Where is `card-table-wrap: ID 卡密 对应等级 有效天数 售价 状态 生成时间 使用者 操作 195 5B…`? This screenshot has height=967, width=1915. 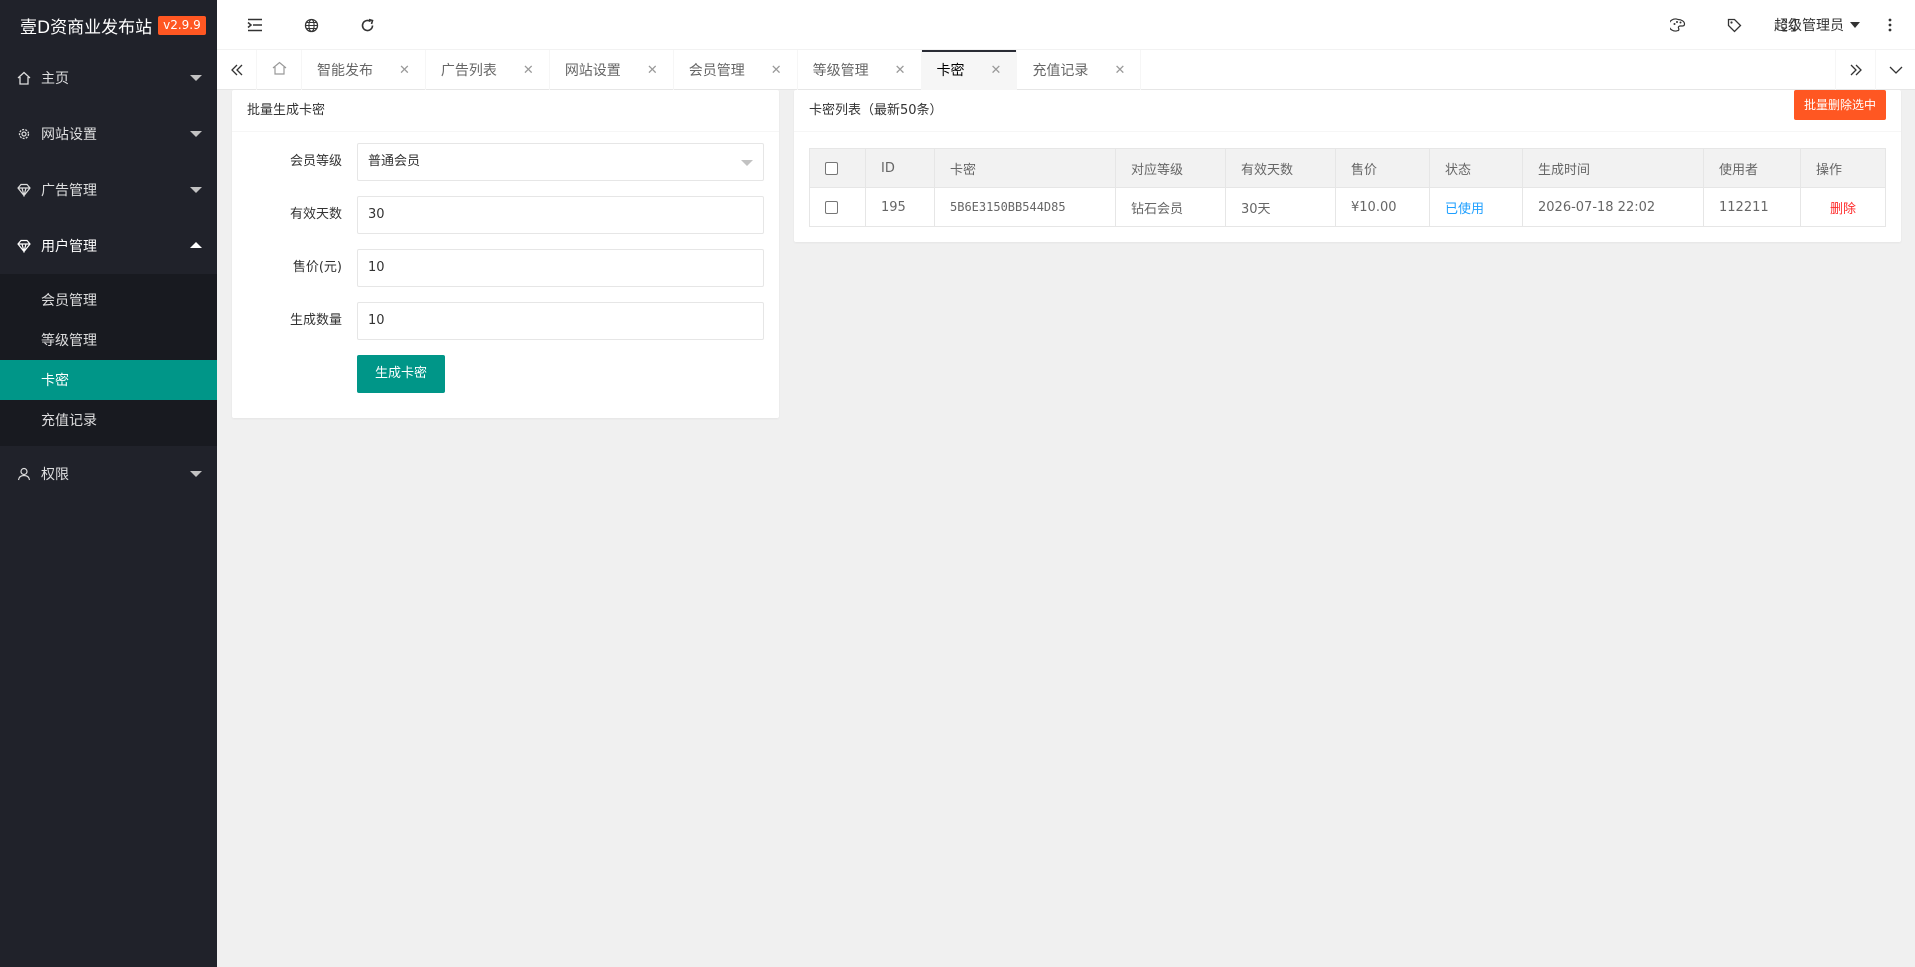
card-table-wrap: ID 卡密 对应等级 有效天数 售价 状态 生成时间 使用者 操作 195 5B… is located at coordinates (1347, 187).